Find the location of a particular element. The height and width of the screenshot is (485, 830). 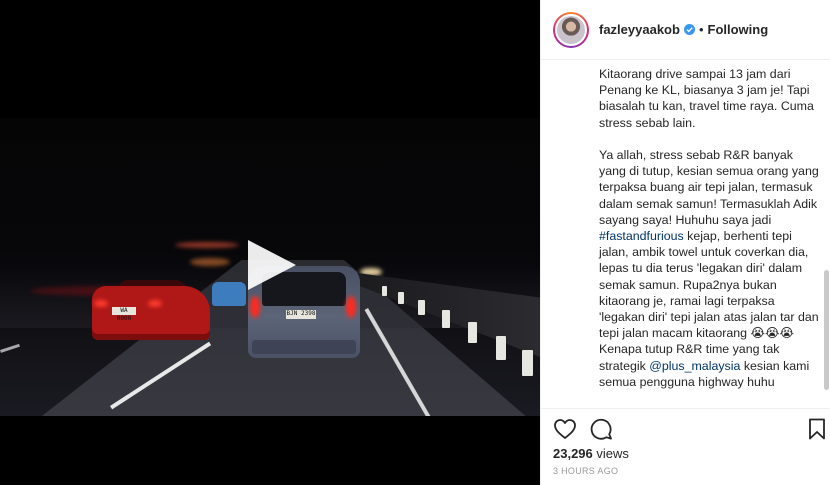

post-header: fazleyyaakob • Following is located at coordinates (685, 30).